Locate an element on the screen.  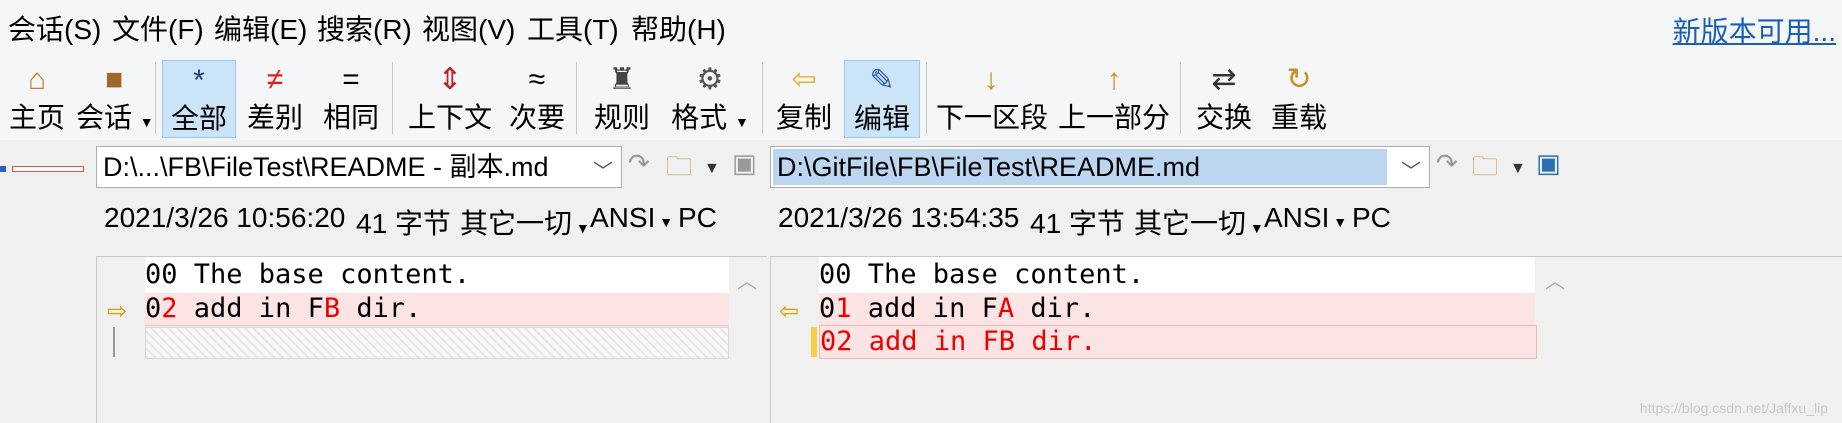
right-size: 41 字节 is located at coordinates (1077, 223).